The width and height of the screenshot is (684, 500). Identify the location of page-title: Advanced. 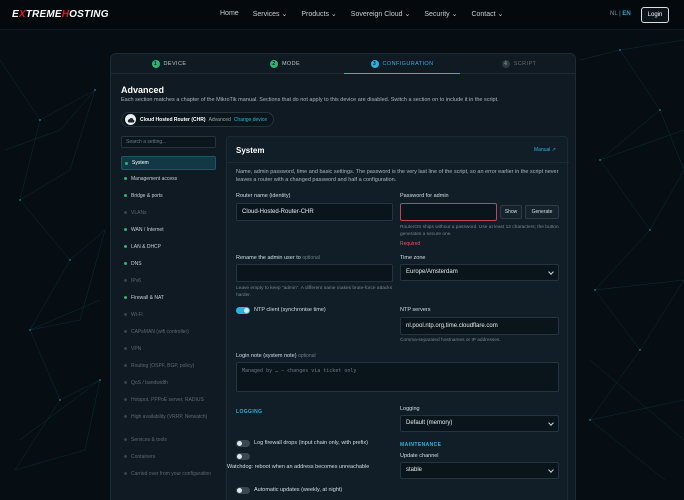
(143, 90).